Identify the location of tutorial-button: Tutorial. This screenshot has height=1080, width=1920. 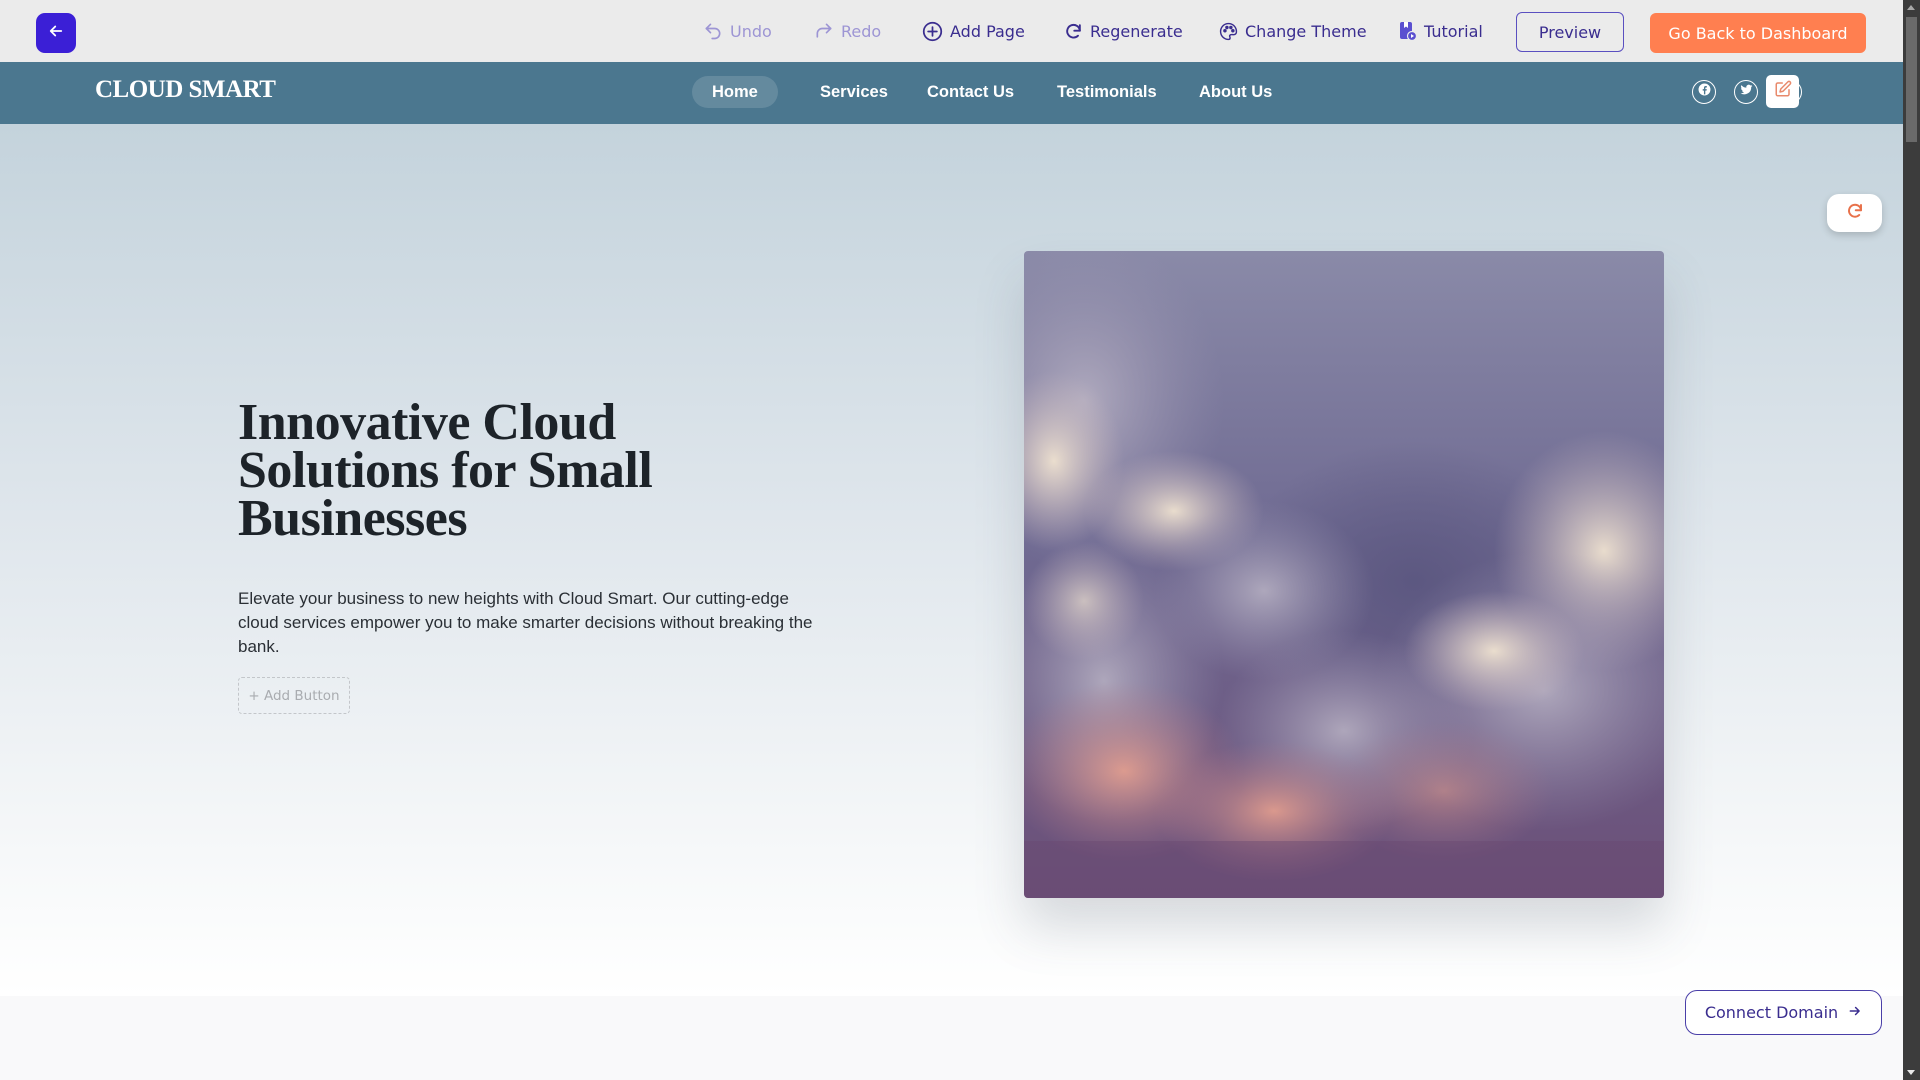
(1441, 31).